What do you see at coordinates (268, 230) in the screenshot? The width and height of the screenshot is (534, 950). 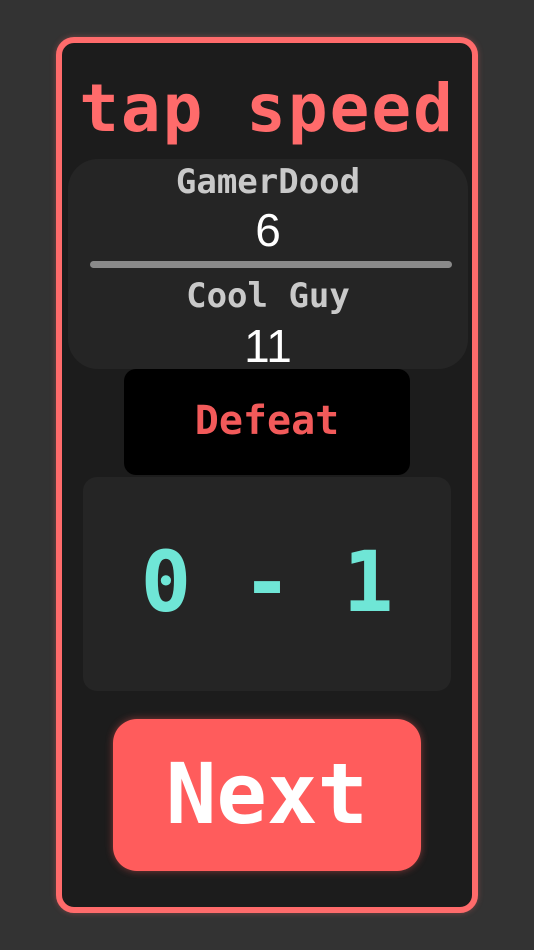 I see `player-one-score: 6` at bounding box center [268, 230].